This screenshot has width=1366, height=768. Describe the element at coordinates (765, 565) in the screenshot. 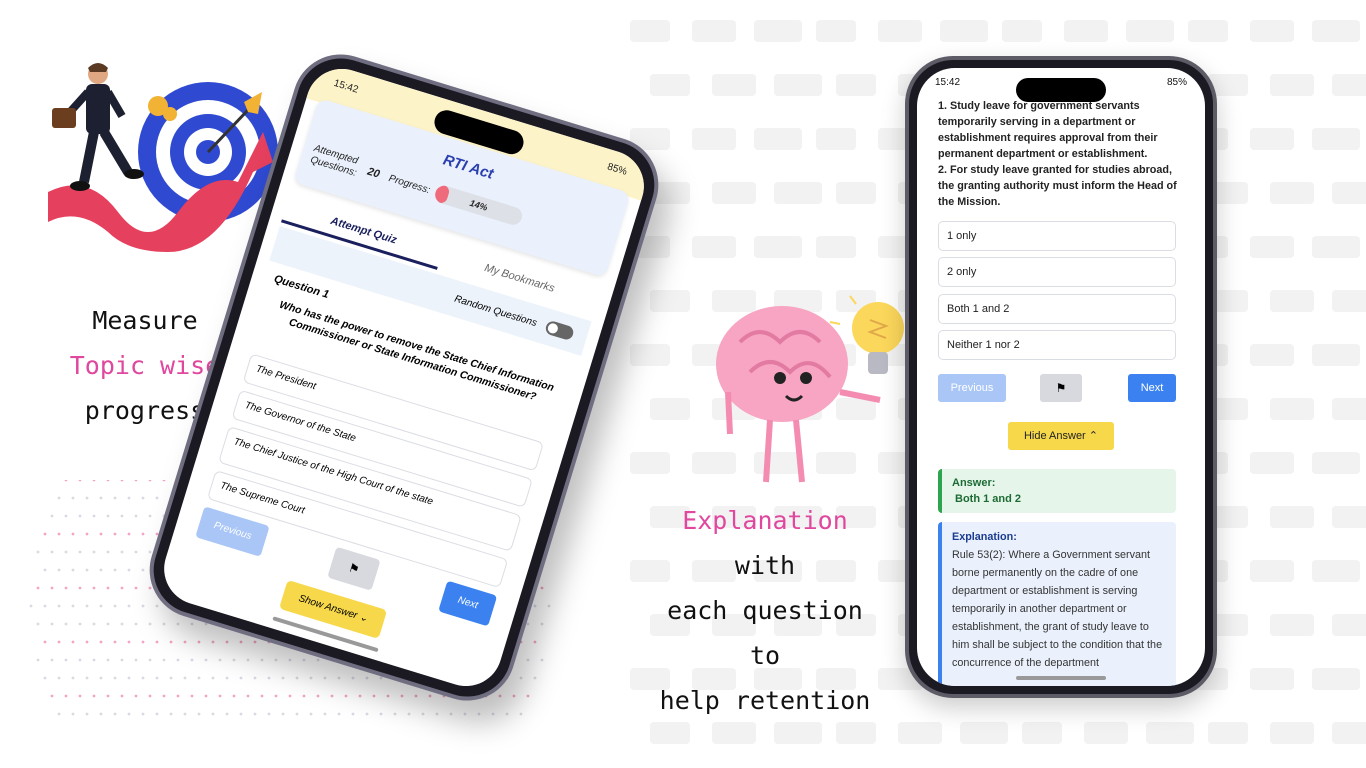

I see `caption-rest: with` at that location.